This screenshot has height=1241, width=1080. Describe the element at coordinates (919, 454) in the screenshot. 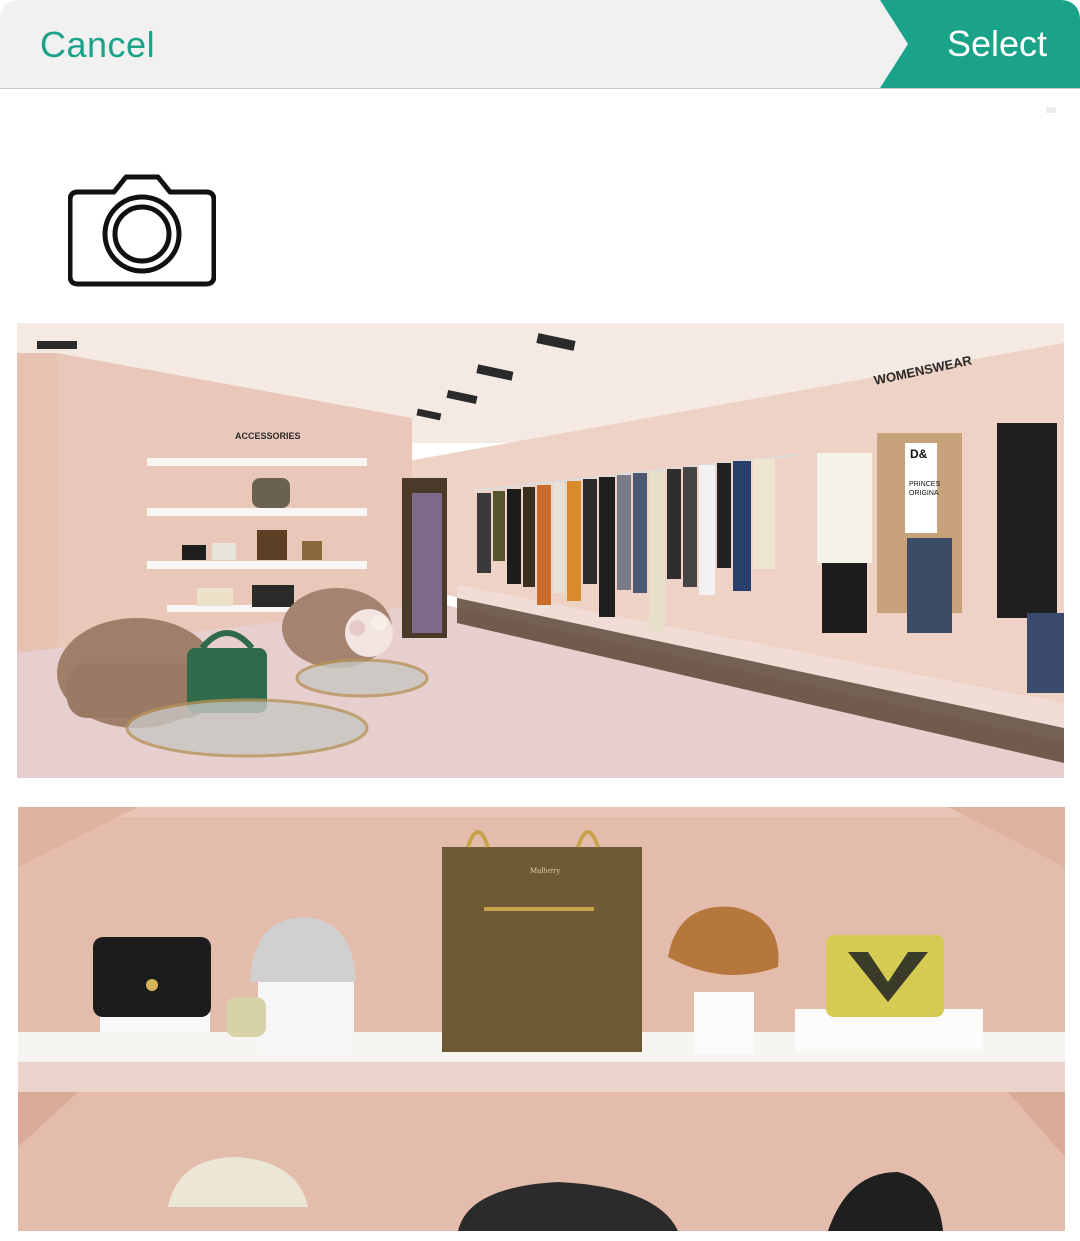

I see `tshirt-text-1: D&` at that location.